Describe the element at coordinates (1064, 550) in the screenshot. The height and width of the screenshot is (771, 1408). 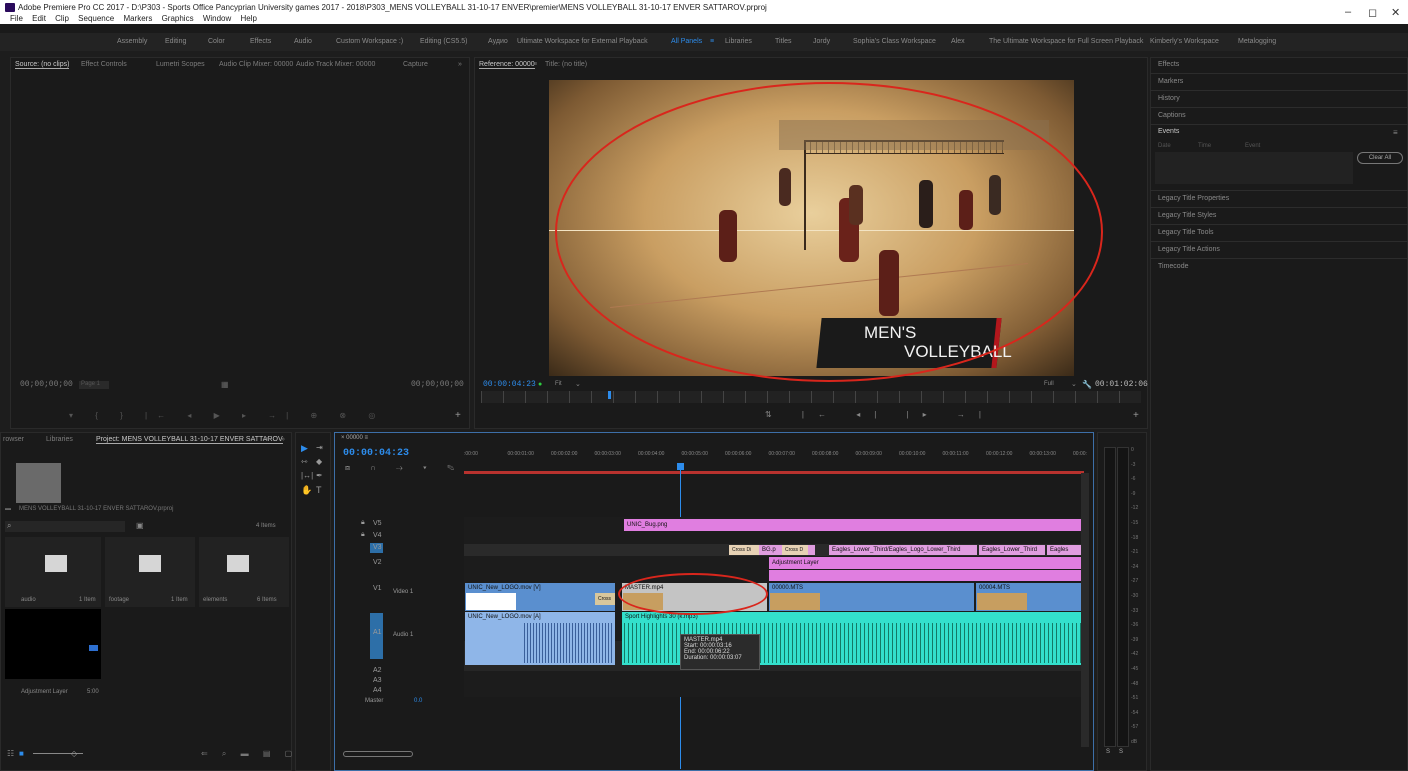
I see `clip-v3-lower-third-3: Eagles` at that location.